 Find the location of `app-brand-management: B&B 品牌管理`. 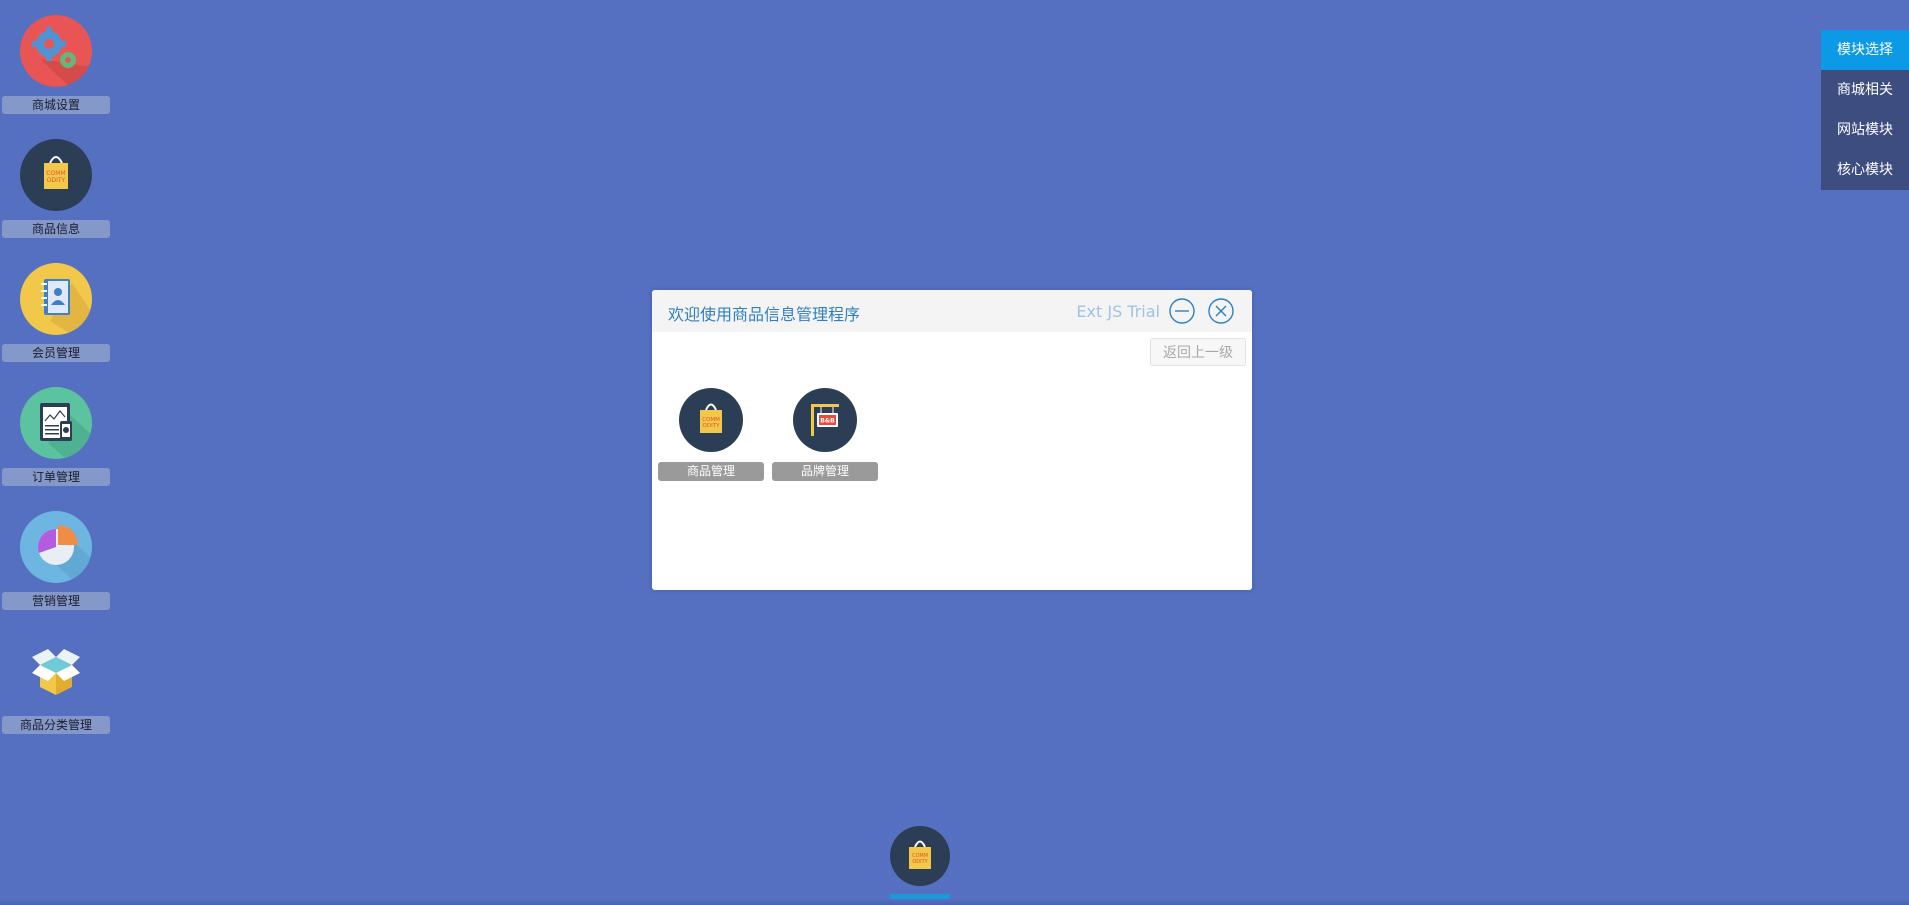

app-brand-management: B&B 品牌管理 is located at coordinates (825, 434).